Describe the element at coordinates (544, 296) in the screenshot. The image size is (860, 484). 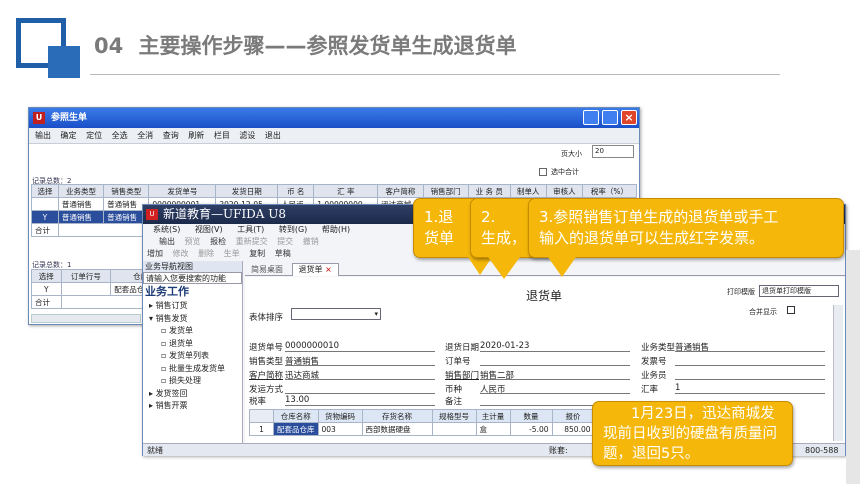
I see `form-title: 退货单` at that location.